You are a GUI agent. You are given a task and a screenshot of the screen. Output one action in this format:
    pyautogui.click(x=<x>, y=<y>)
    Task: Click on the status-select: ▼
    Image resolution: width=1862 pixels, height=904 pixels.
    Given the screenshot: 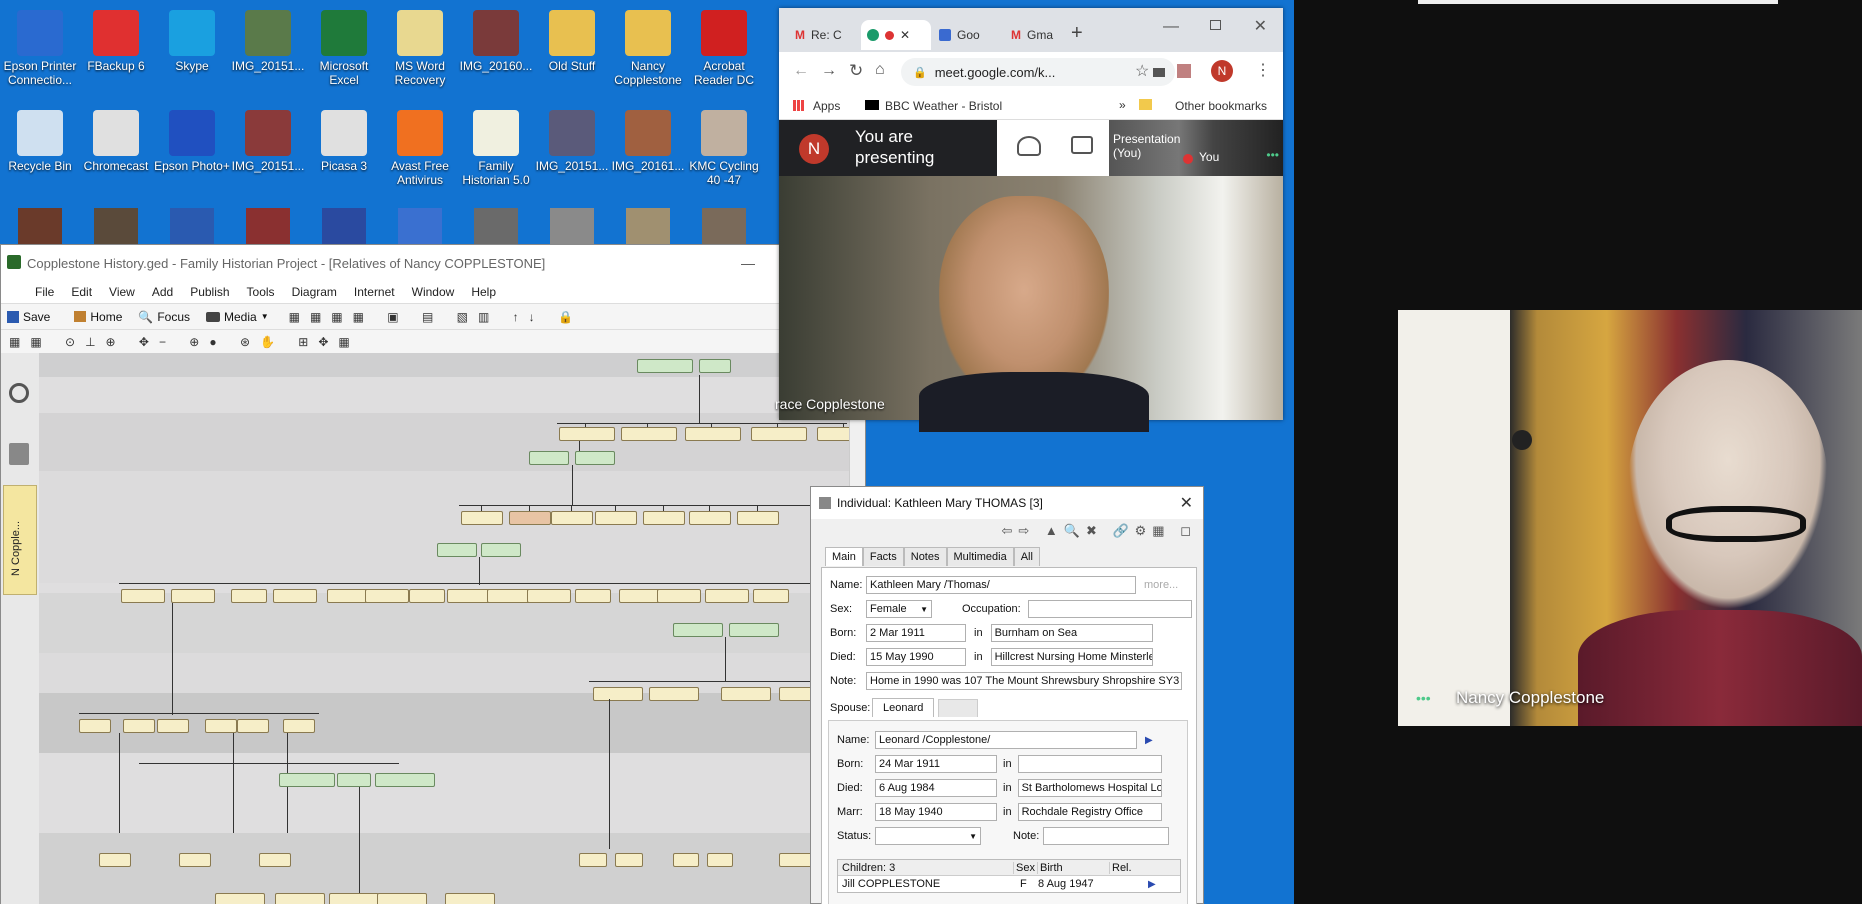 What is the action you would take?
    pyautogui.click(x=928, y=836)
    